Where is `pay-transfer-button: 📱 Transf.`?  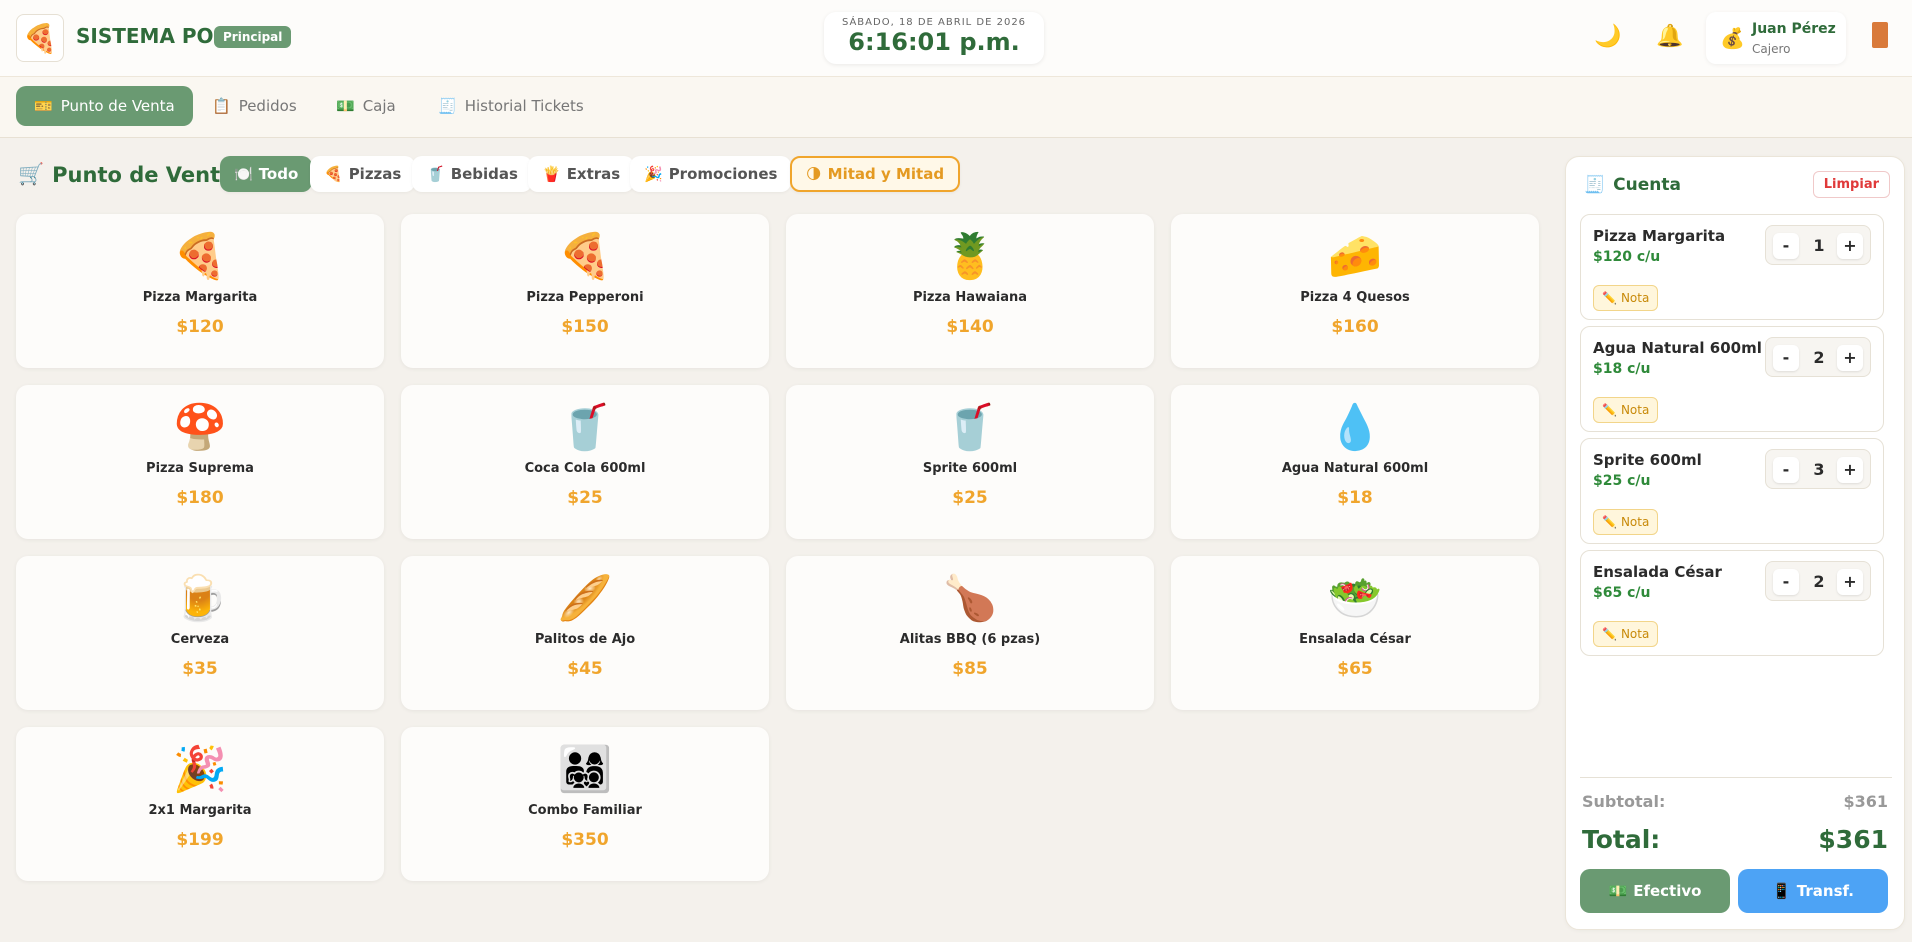
pay-transfer-button: 📱 Transf. is located at coordinates (1813, 891).